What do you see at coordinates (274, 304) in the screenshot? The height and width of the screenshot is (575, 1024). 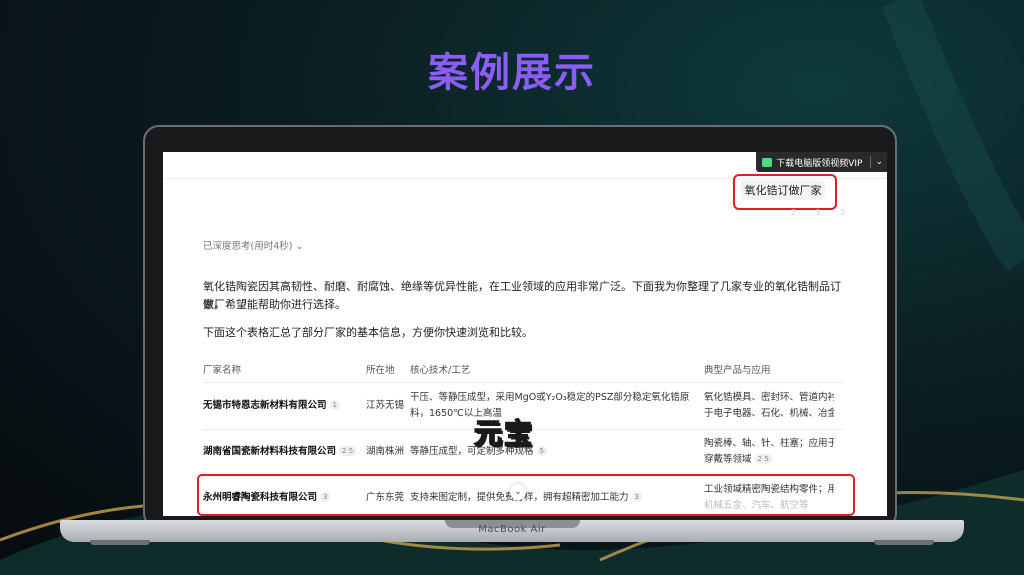 I see `intro-line-2: 家，希望能帮助你进行选择。` at bounding box center [274, 304].